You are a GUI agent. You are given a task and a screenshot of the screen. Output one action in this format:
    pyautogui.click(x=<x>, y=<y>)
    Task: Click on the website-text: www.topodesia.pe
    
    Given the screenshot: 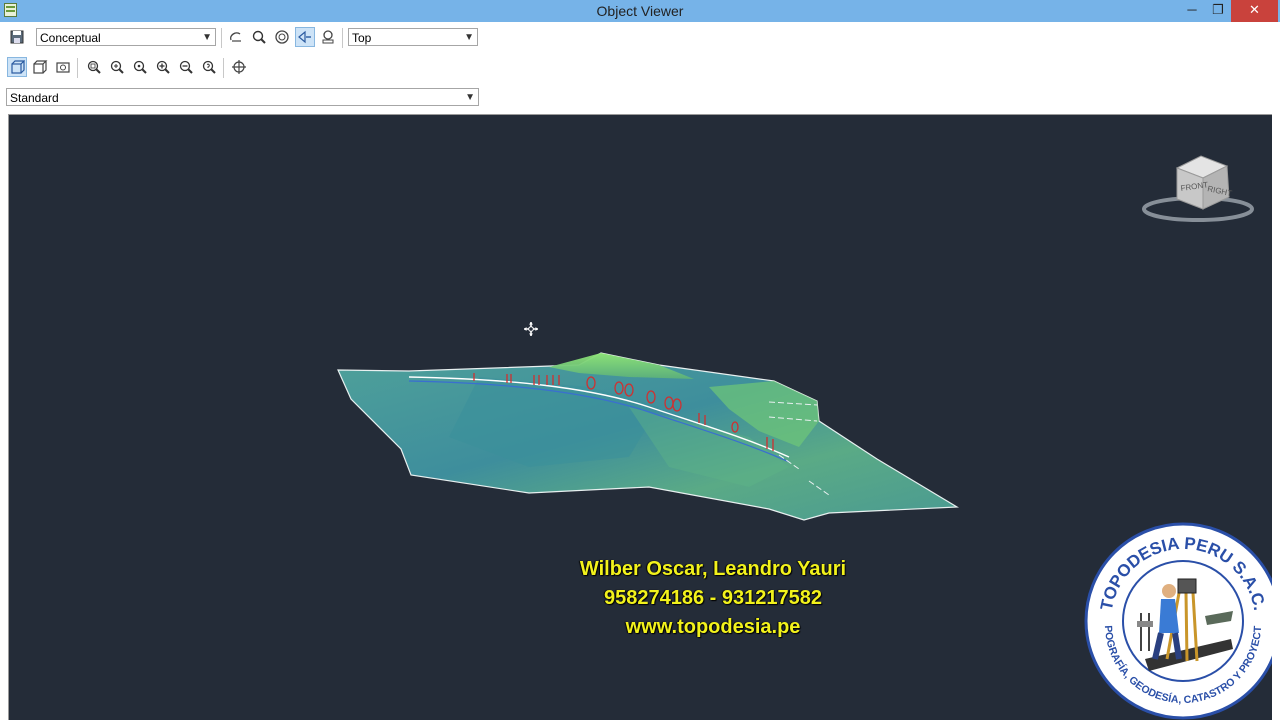 What is the action you would take?
    pyautogui.click(x=713, y=627)
    